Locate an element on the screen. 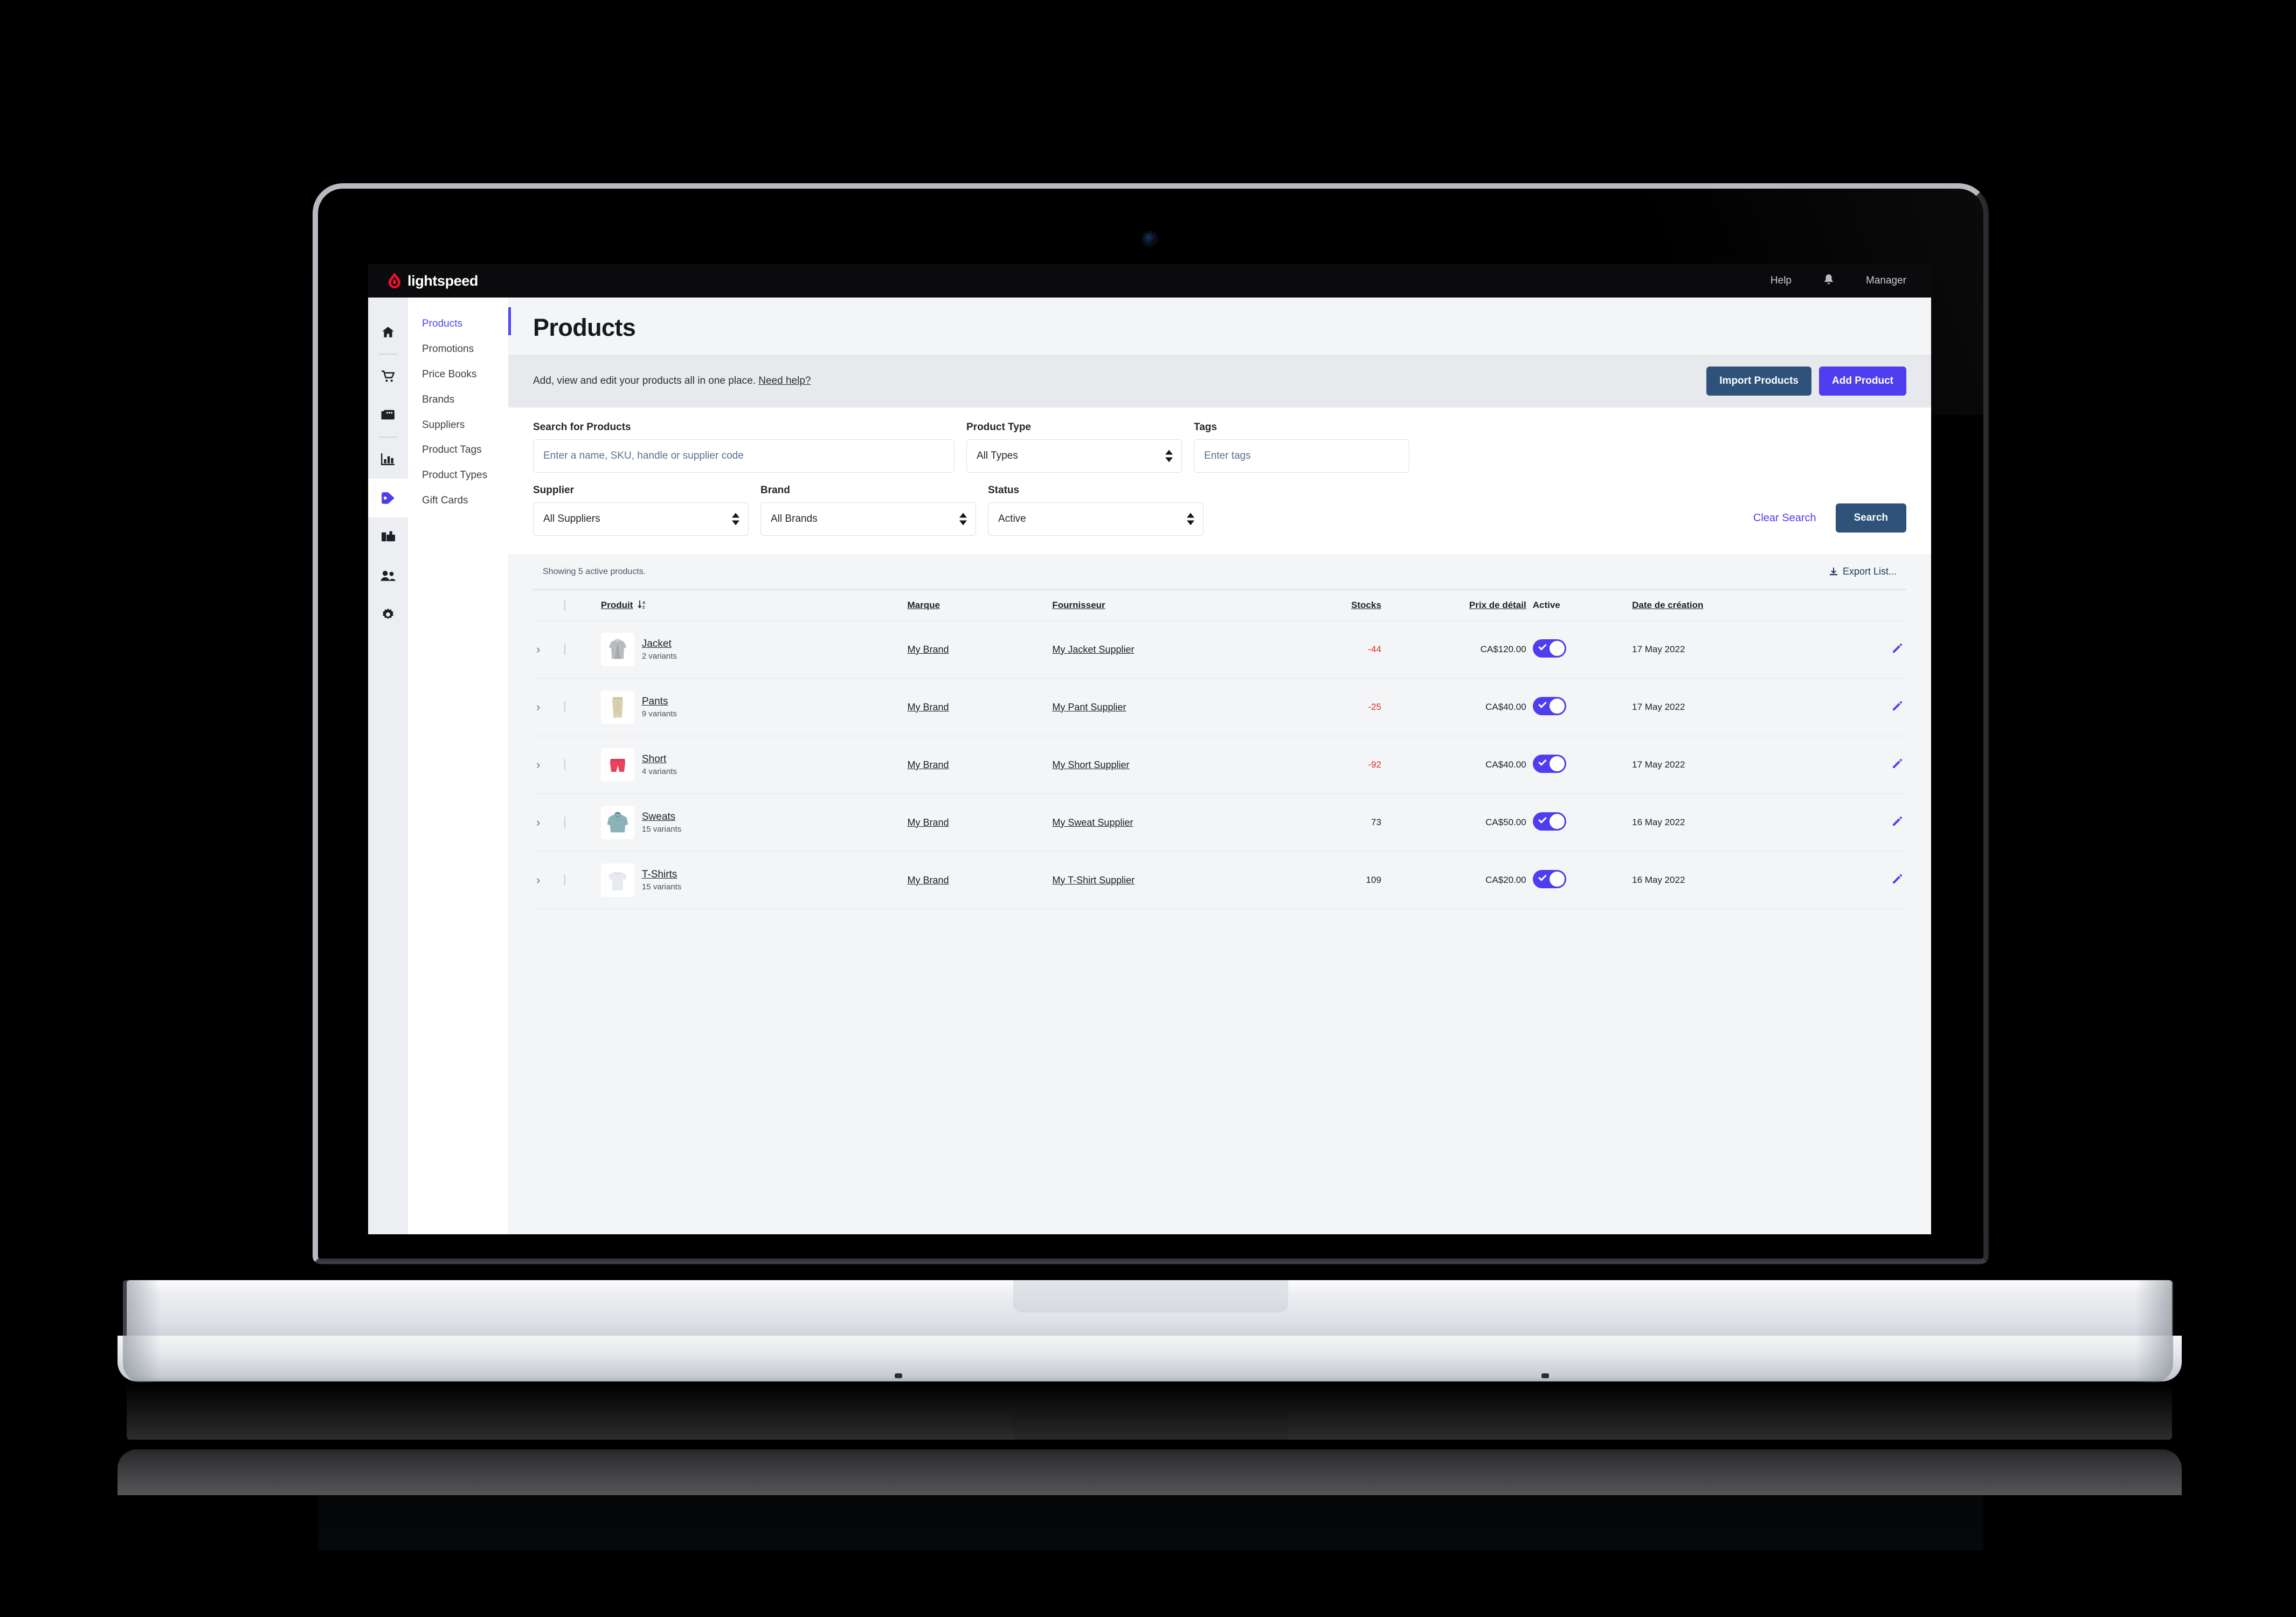  select-all-checkbox is located at coordinates (565, 605).